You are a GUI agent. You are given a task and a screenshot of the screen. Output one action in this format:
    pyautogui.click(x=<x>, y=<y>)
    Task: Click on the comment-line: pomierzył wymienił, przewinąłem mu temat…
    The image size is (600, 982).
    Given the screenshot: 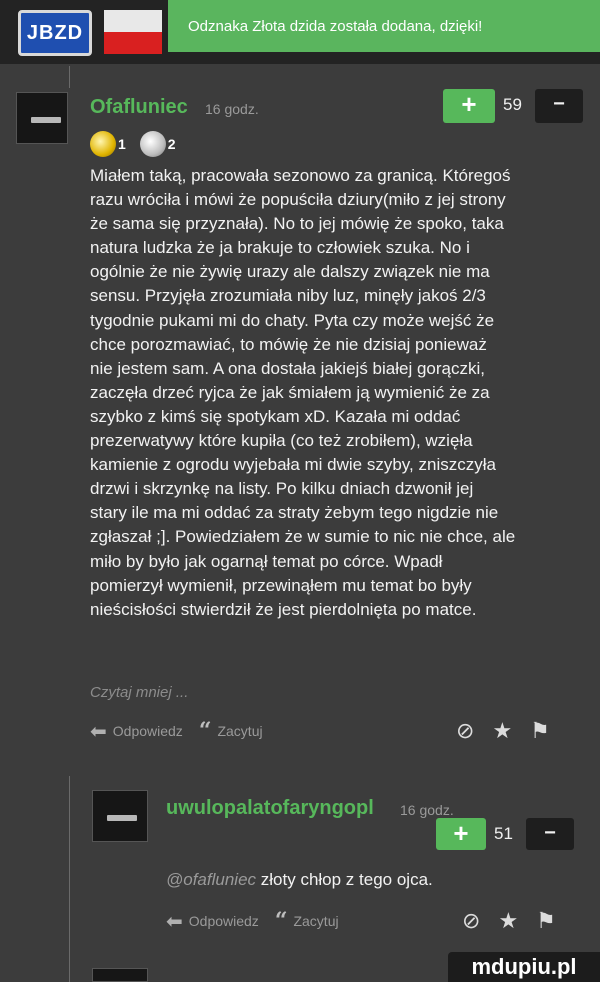 What is the action you would take?
    pyautogui.click(x=281, y=585)
    